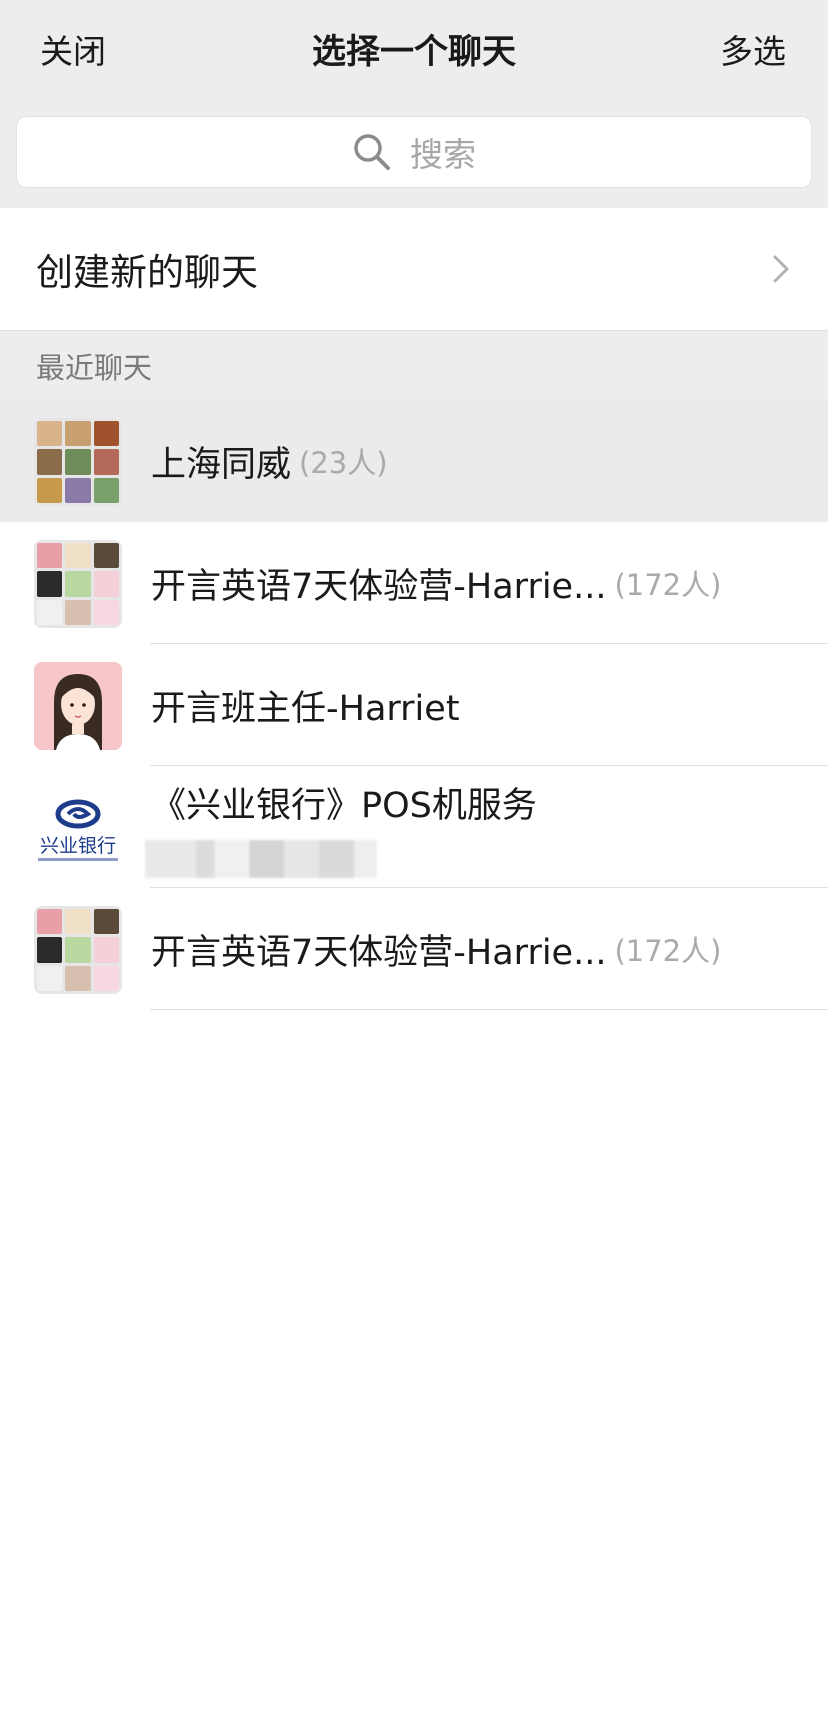  Describe the element at coordinates (78, 846) in the screenshot. I see `svg-text: 兴业银行` at that location.